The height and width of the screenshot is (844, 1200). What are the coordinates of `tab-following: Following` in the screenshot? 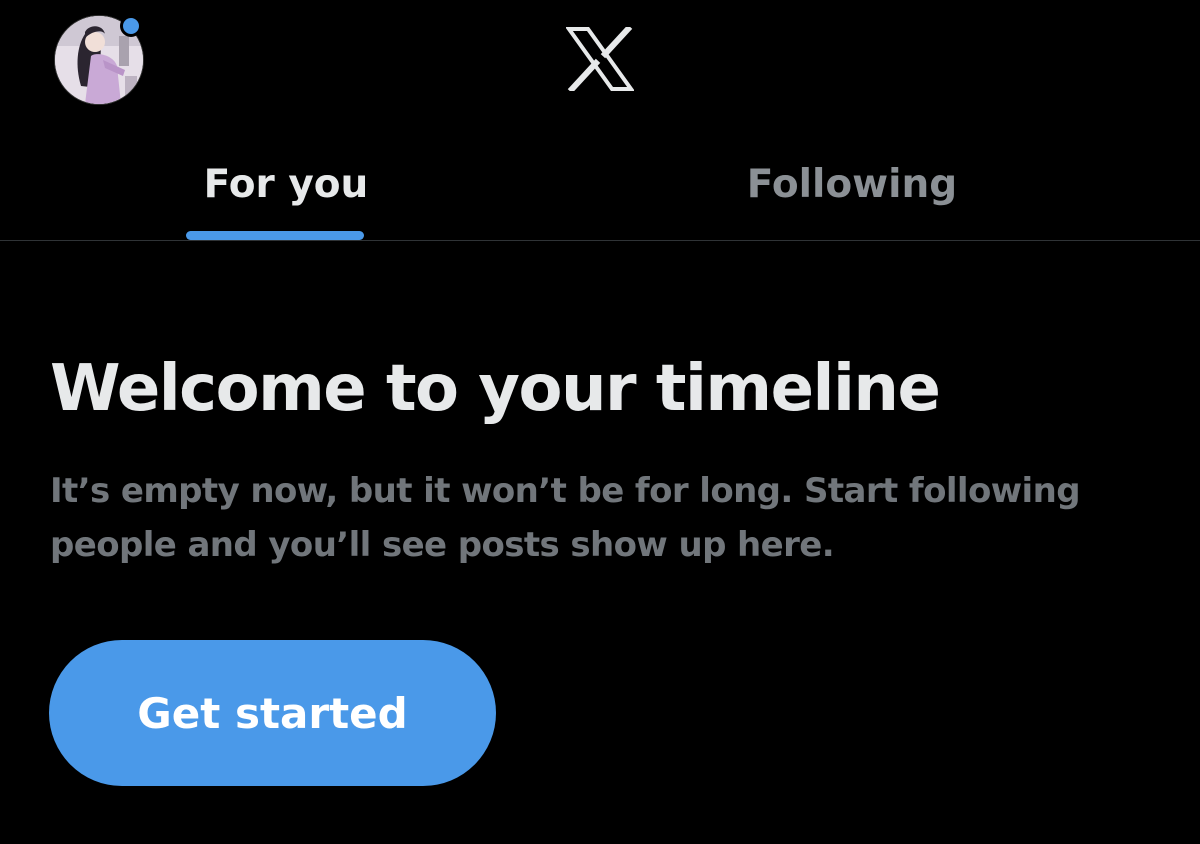 It's located at (852, 184).